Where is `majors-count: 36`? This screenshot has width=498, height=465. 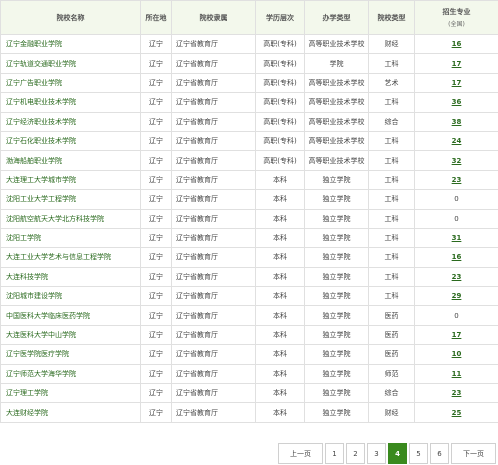
majors-count: 36 is located at coordinates (457, 102).